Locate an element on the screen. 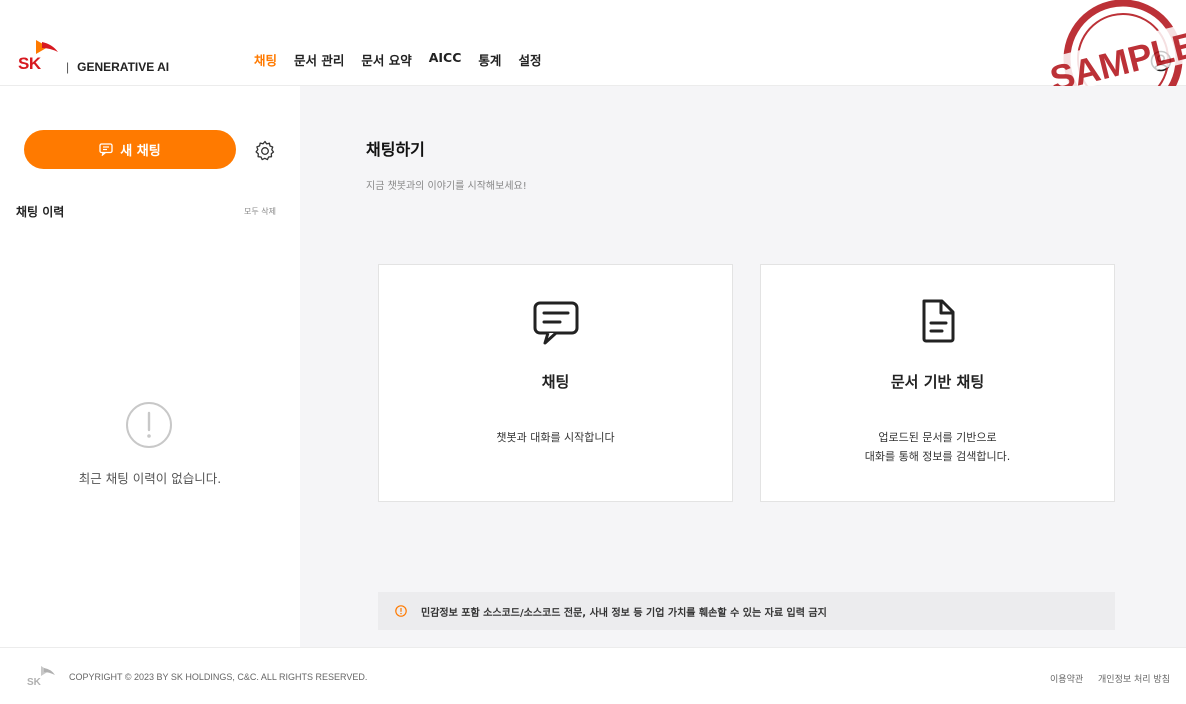 This screenshot has width=1186, height=704. warning-icon is located at coordinates (401, 611).